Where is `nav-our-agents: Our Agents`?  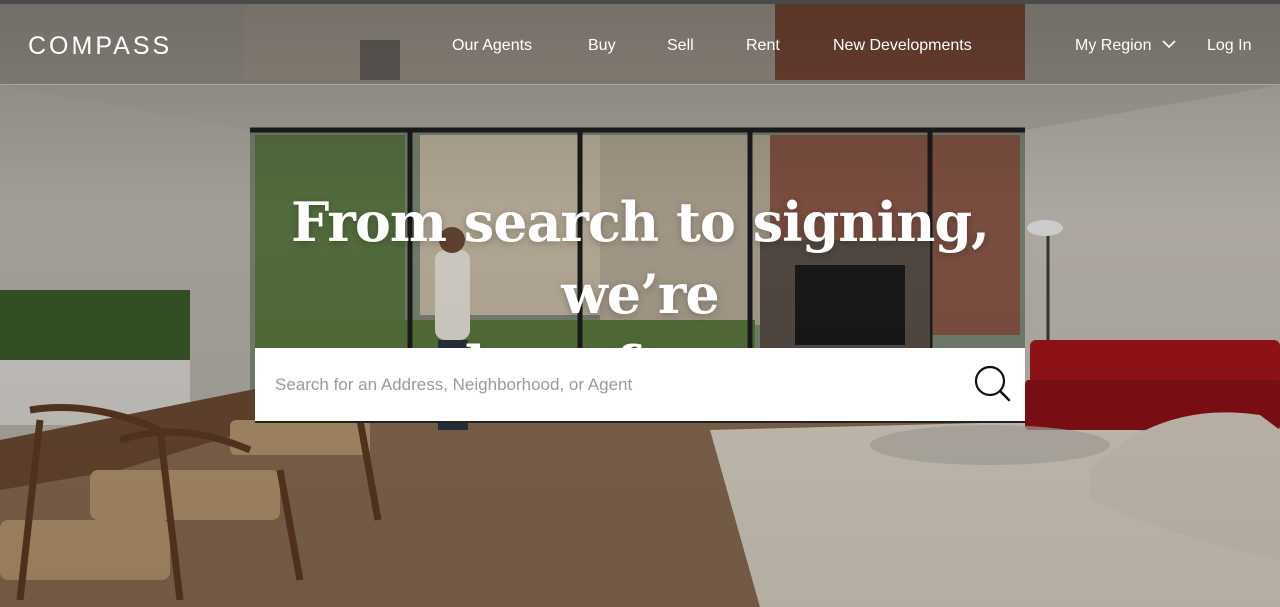
nav-our-agents: Our Agents is located at coordinates (492, 46).